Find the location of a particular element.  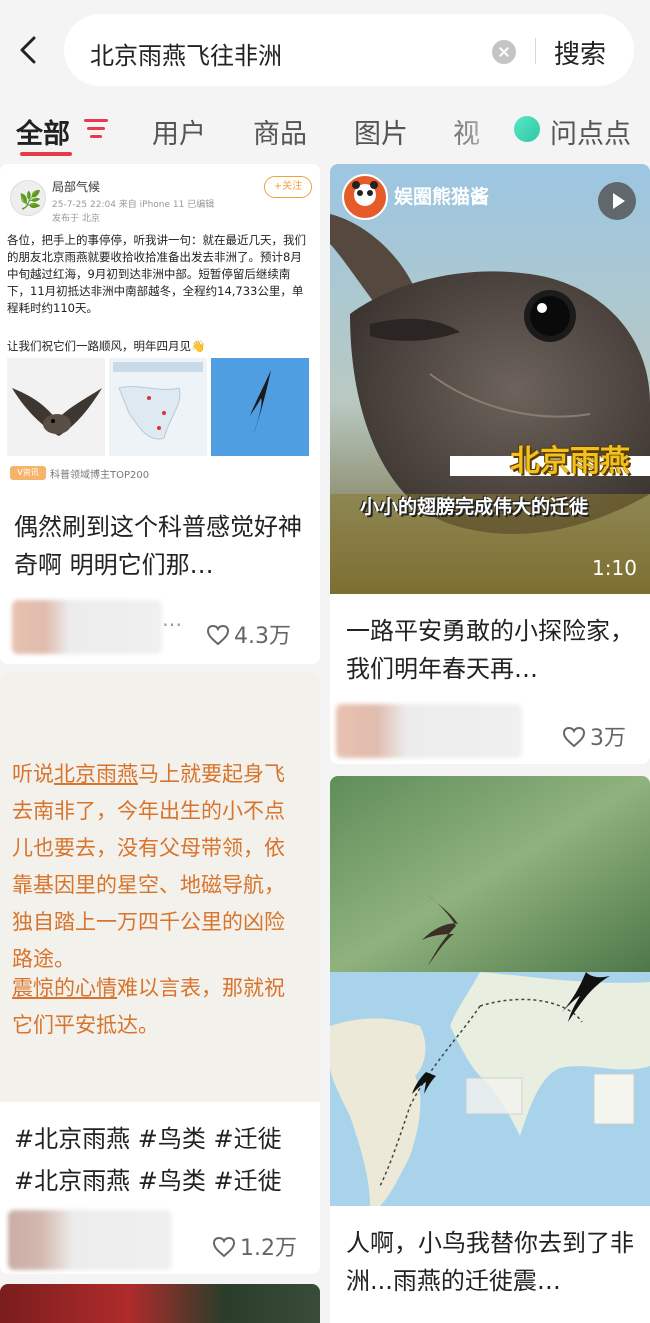

follow-button: +关注 is located at coordinates (288, 187).